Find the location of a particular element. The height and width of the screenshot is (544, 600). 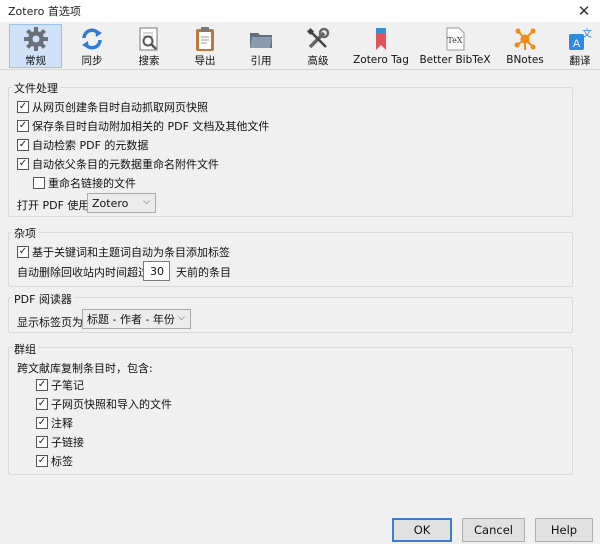

option-label: 标签 is located at coordinates (62, 461).